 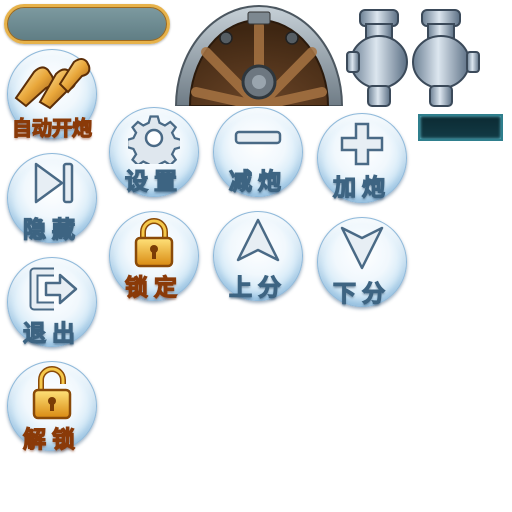 What do you see at coordinates (51, 333) in the screenshot?
I see `exit-label: 退出` at bounding box center [51, 333].